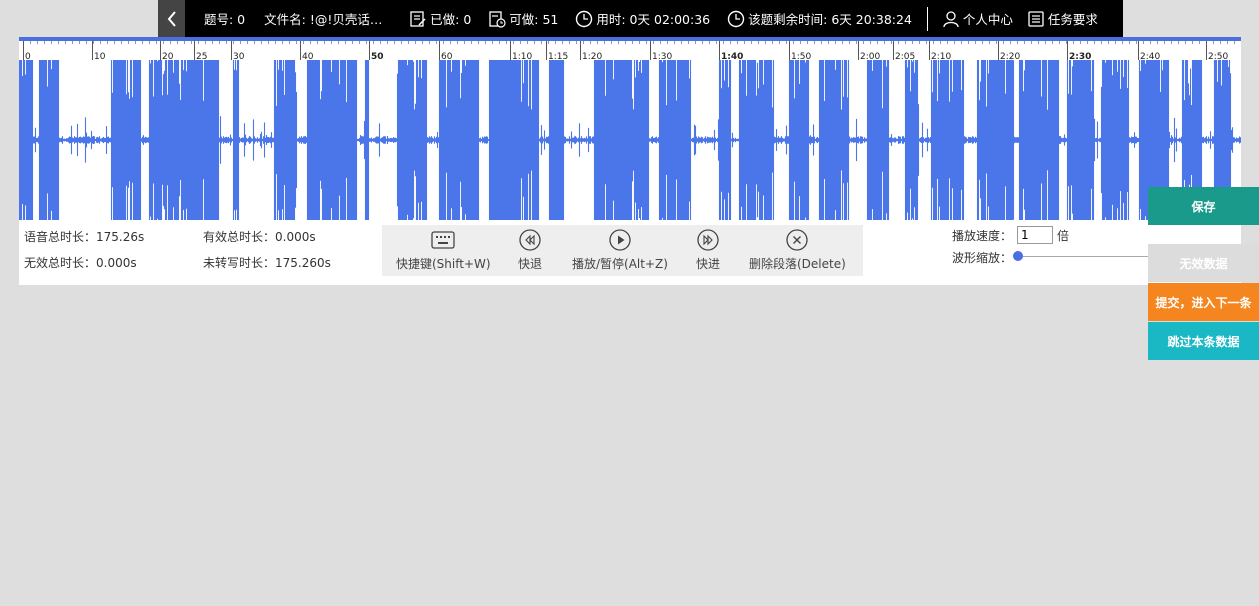 This screenshot has height=606, width=1259. What do you see at coordinates (522, 56) in the screenshot?
I see `timeline-label: 1:10` at bounding box center [522, 56].